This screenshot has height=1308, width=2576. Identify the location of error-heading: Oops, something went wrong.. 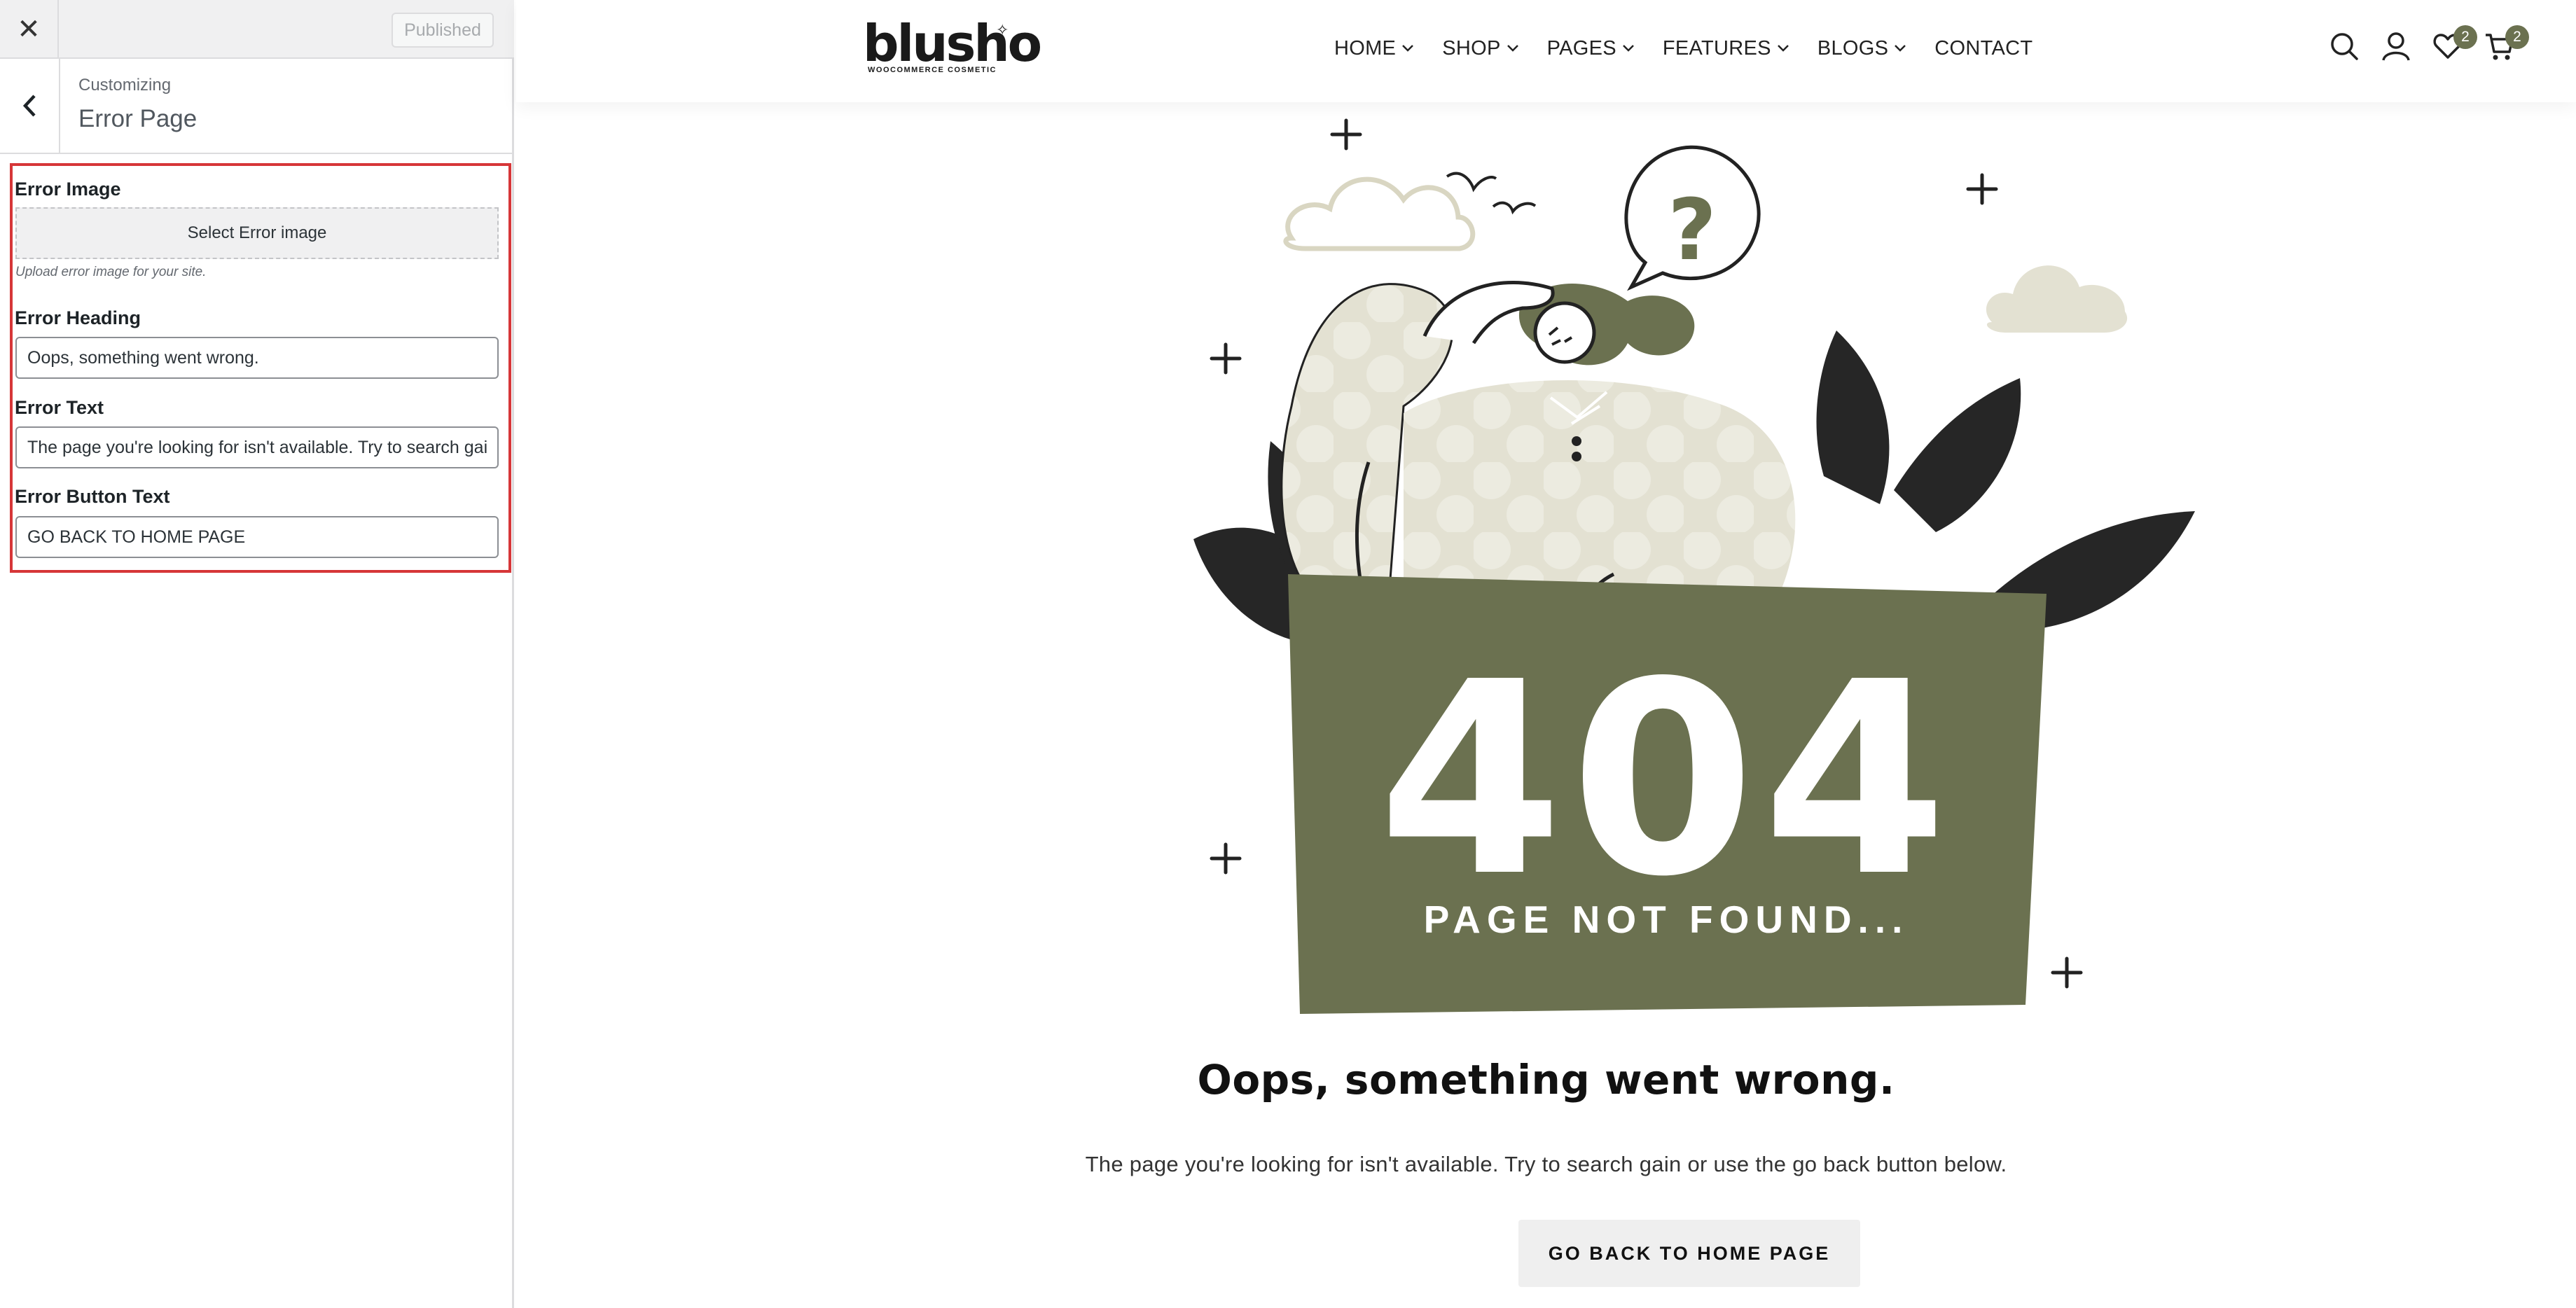
(1546, 1080).